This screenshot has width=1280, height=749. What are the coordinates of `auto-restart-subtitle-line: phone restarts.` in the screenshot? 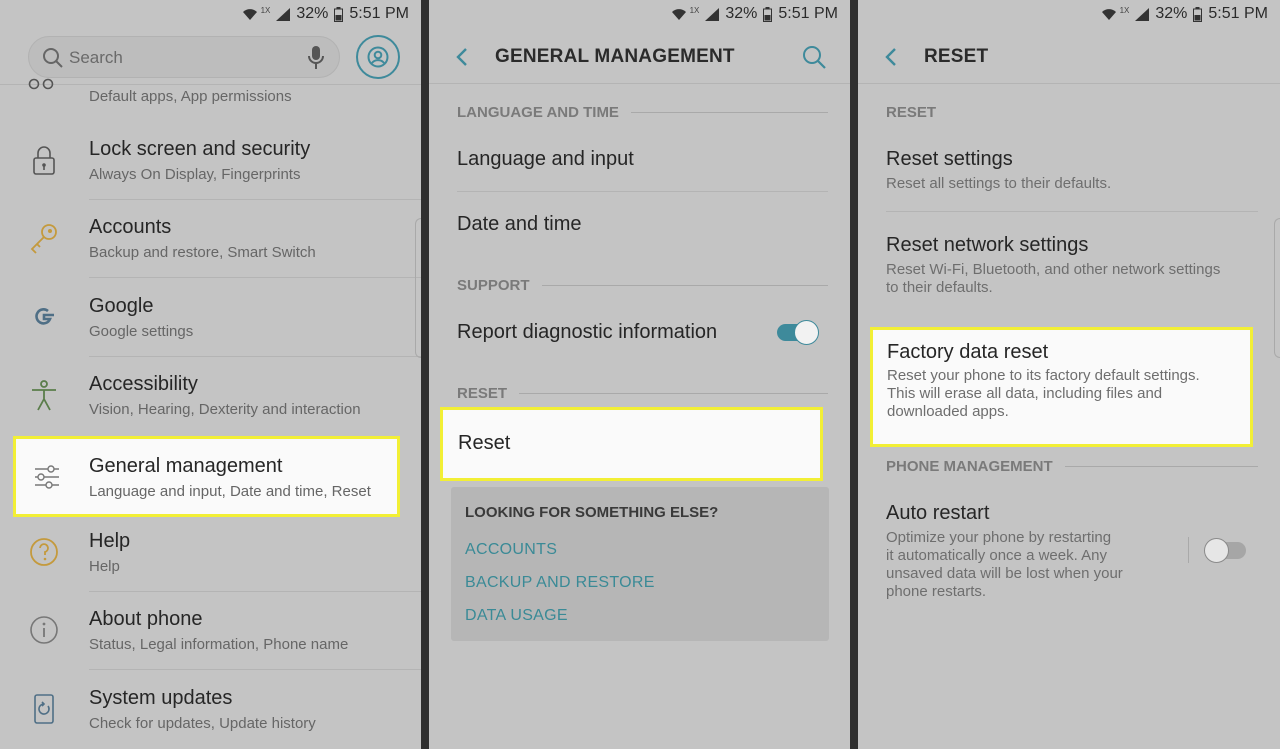 It's located at (936, 591).